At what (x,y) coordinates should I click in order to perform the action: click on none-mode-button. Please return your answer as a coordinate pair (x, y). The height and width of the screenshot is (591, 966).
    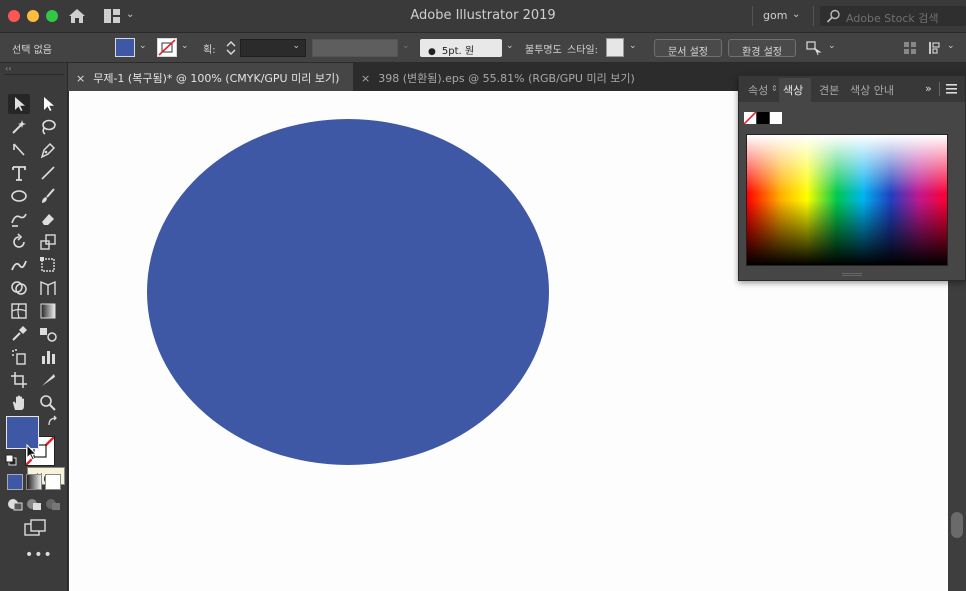
    Looking at the image, I should click on (53, 482).